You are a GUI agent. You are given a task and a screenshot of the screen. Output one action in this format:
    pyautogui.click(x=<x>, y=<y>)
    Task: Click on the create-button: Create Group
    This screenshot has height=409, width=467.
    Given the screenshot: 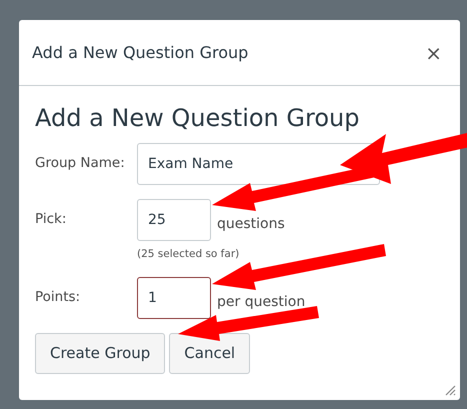 What is the action you would take?
    pyautogui.click(x=100, y=353)
    